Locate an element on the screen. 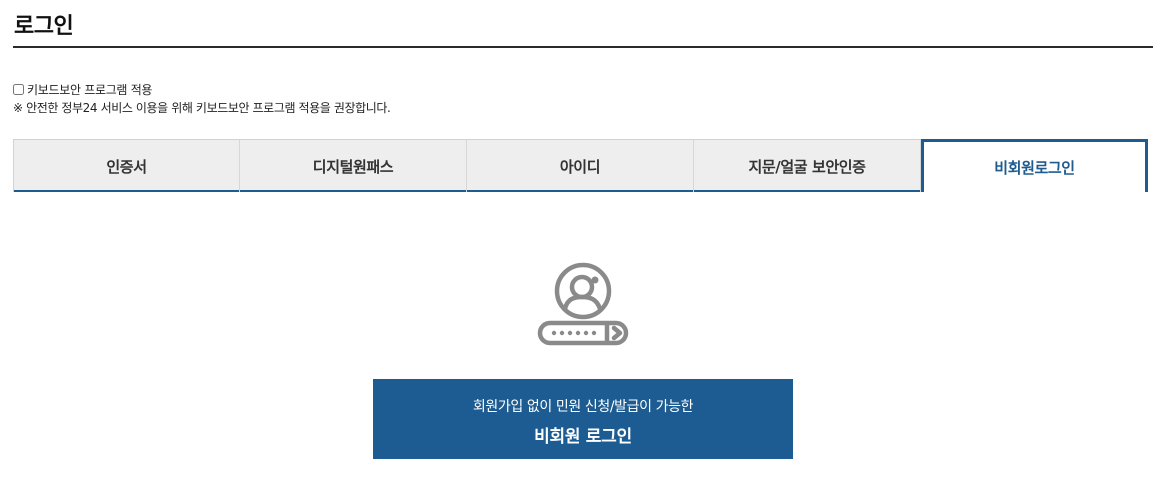  tab-id: 아이디 is located at coordinates (580, 165).